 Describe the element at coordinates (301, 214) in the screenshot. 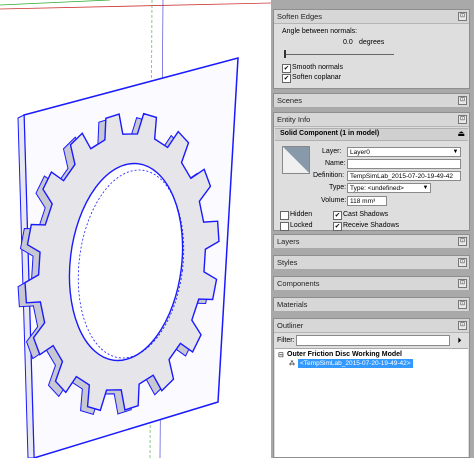

I see `hidden-label: Hidden` at that location.